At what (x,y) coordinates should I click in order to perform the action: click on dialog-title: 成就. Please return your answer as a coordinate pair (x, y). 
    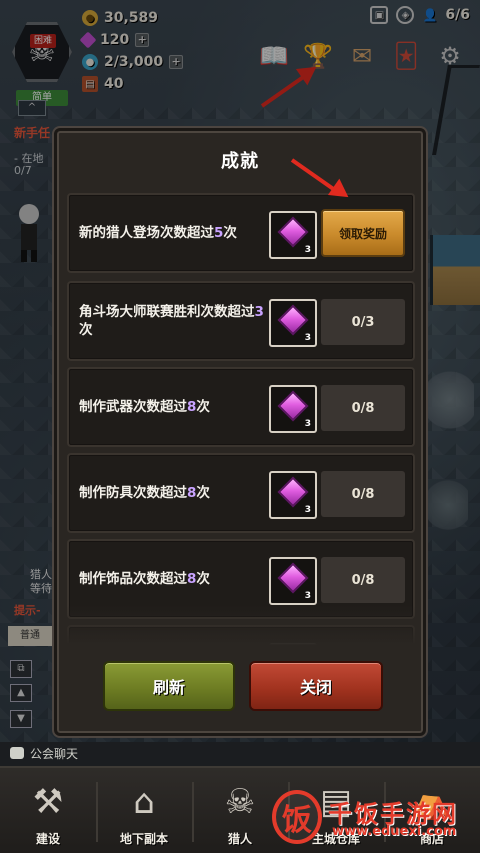
    Looking at the image, I should click on (240, 161).